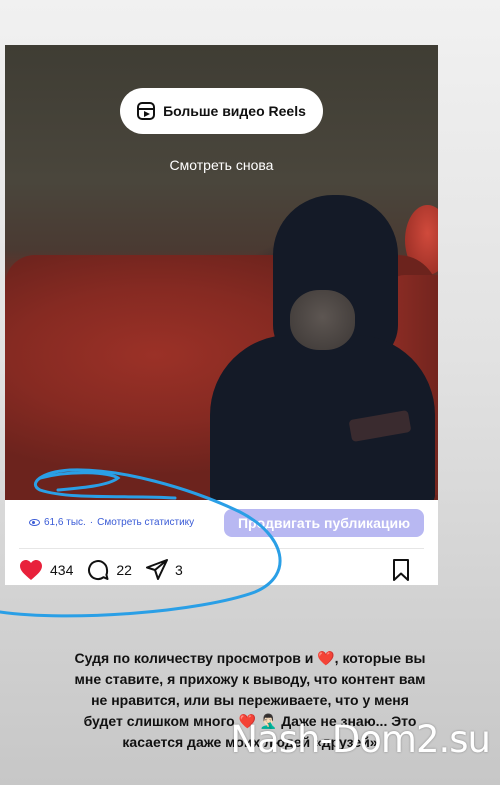 Image resolution: width=500 pixels, height=785 pixels. What do you see at coordinates (65, 522) in the screenshot?
I see `views-count: 61,6 тыс.` at bounding box center [65, 522].